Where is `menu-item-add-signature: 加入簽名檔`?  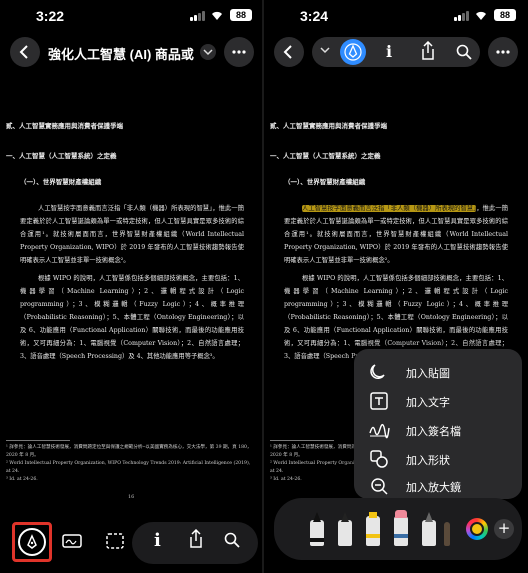
menu-item-add-signature: 加入簽名檔 is located at coordinates (438, 430).